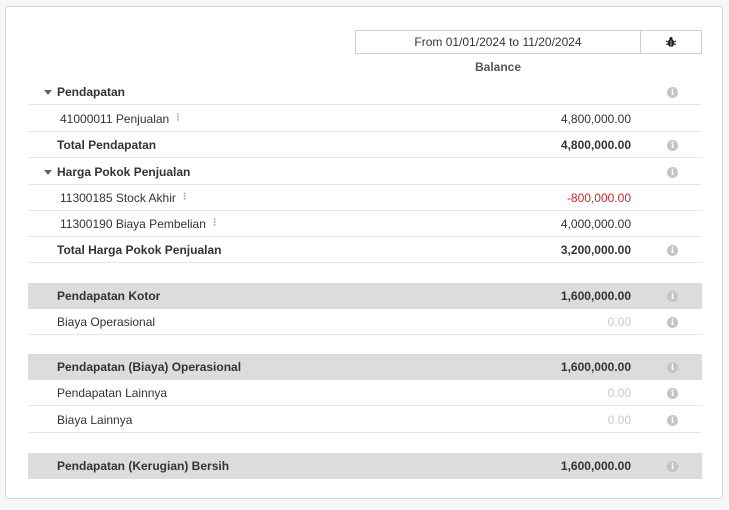 The height and width of the screenshot is (510, 729). Describe the element at coordinates (124, 171) in the screenshot. I see `section-label: Harga Pokok Penjualan` at that location.